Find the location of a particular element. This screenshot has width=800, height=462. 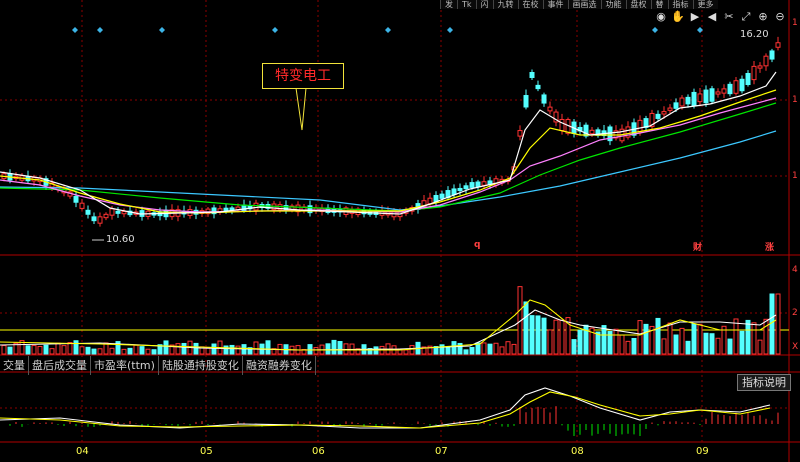

toolbar-item: 九转 is located at coordinates (505, 4).